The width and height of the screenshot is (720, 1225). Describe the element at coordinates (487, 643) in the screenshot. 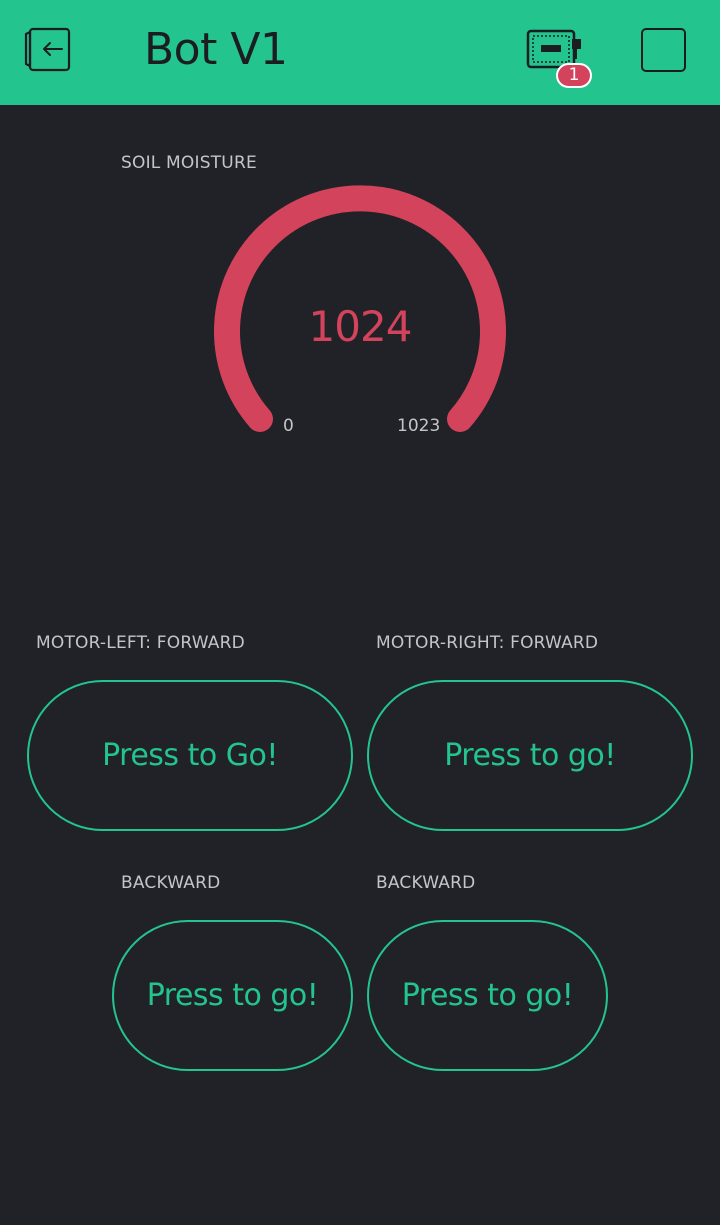

I see `motor-right-label: MOTOR-RIGHT: FORWARD` at that location.